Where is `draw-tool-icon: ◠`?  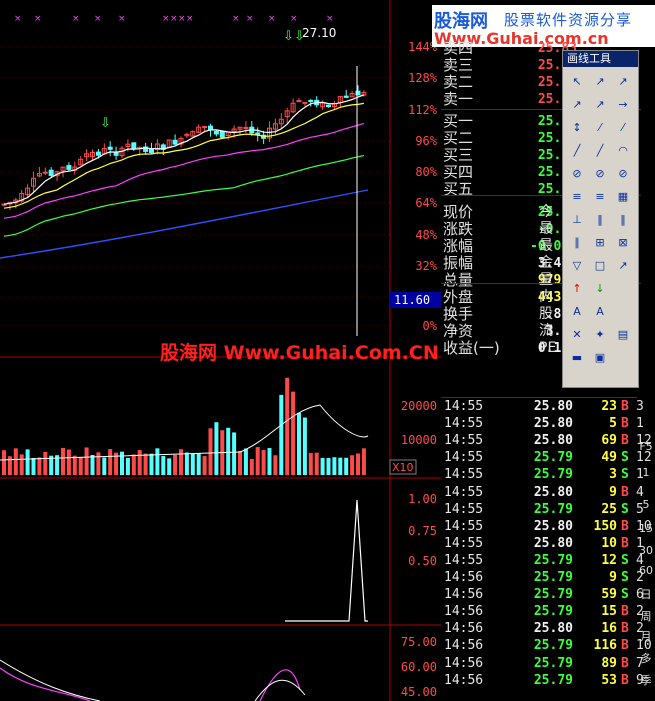 draw-tool-icon: ◠ is located at coordinates (623, 151).